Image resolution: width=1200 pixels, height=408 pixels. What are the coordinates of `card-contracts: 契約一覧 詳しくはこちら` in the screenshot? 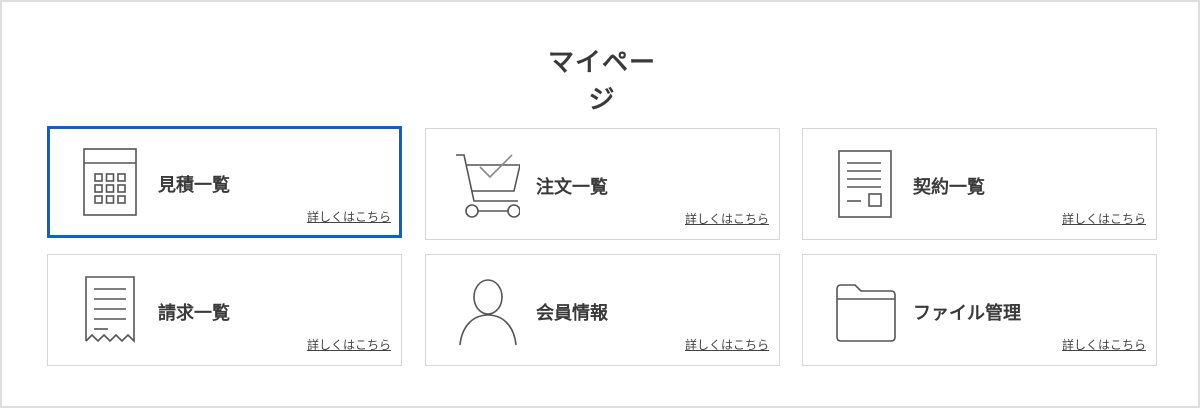 It's located at (979, 184).